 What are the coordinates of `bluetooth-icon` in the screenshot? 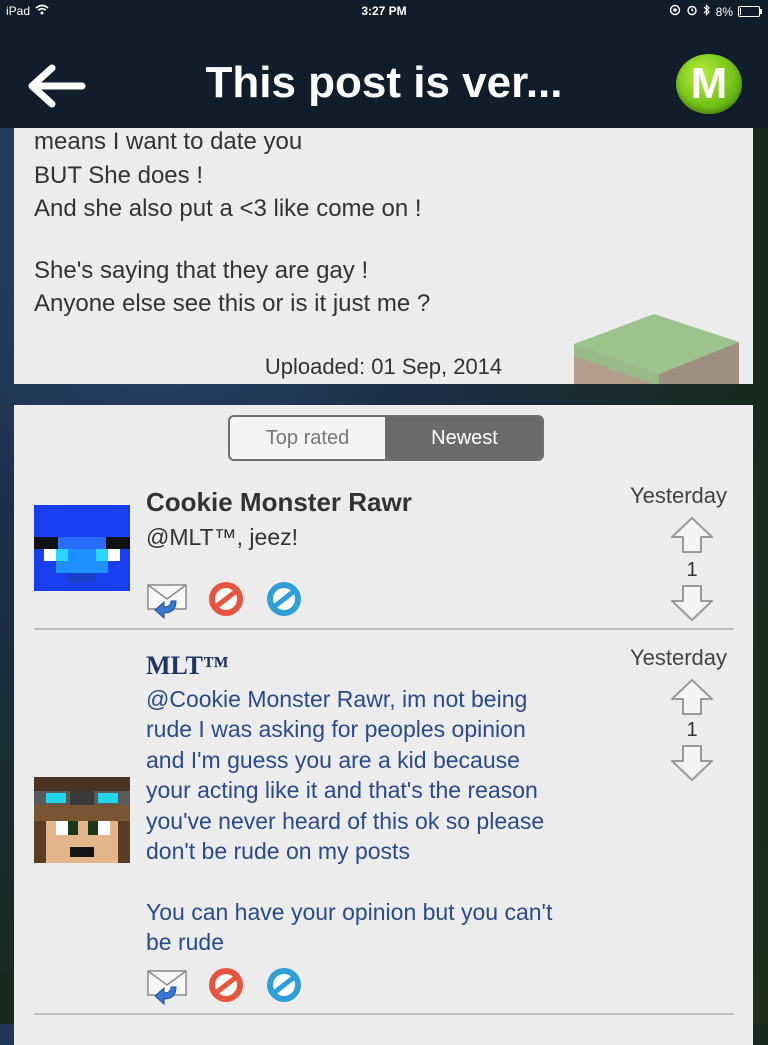 It's located at (707, 11).